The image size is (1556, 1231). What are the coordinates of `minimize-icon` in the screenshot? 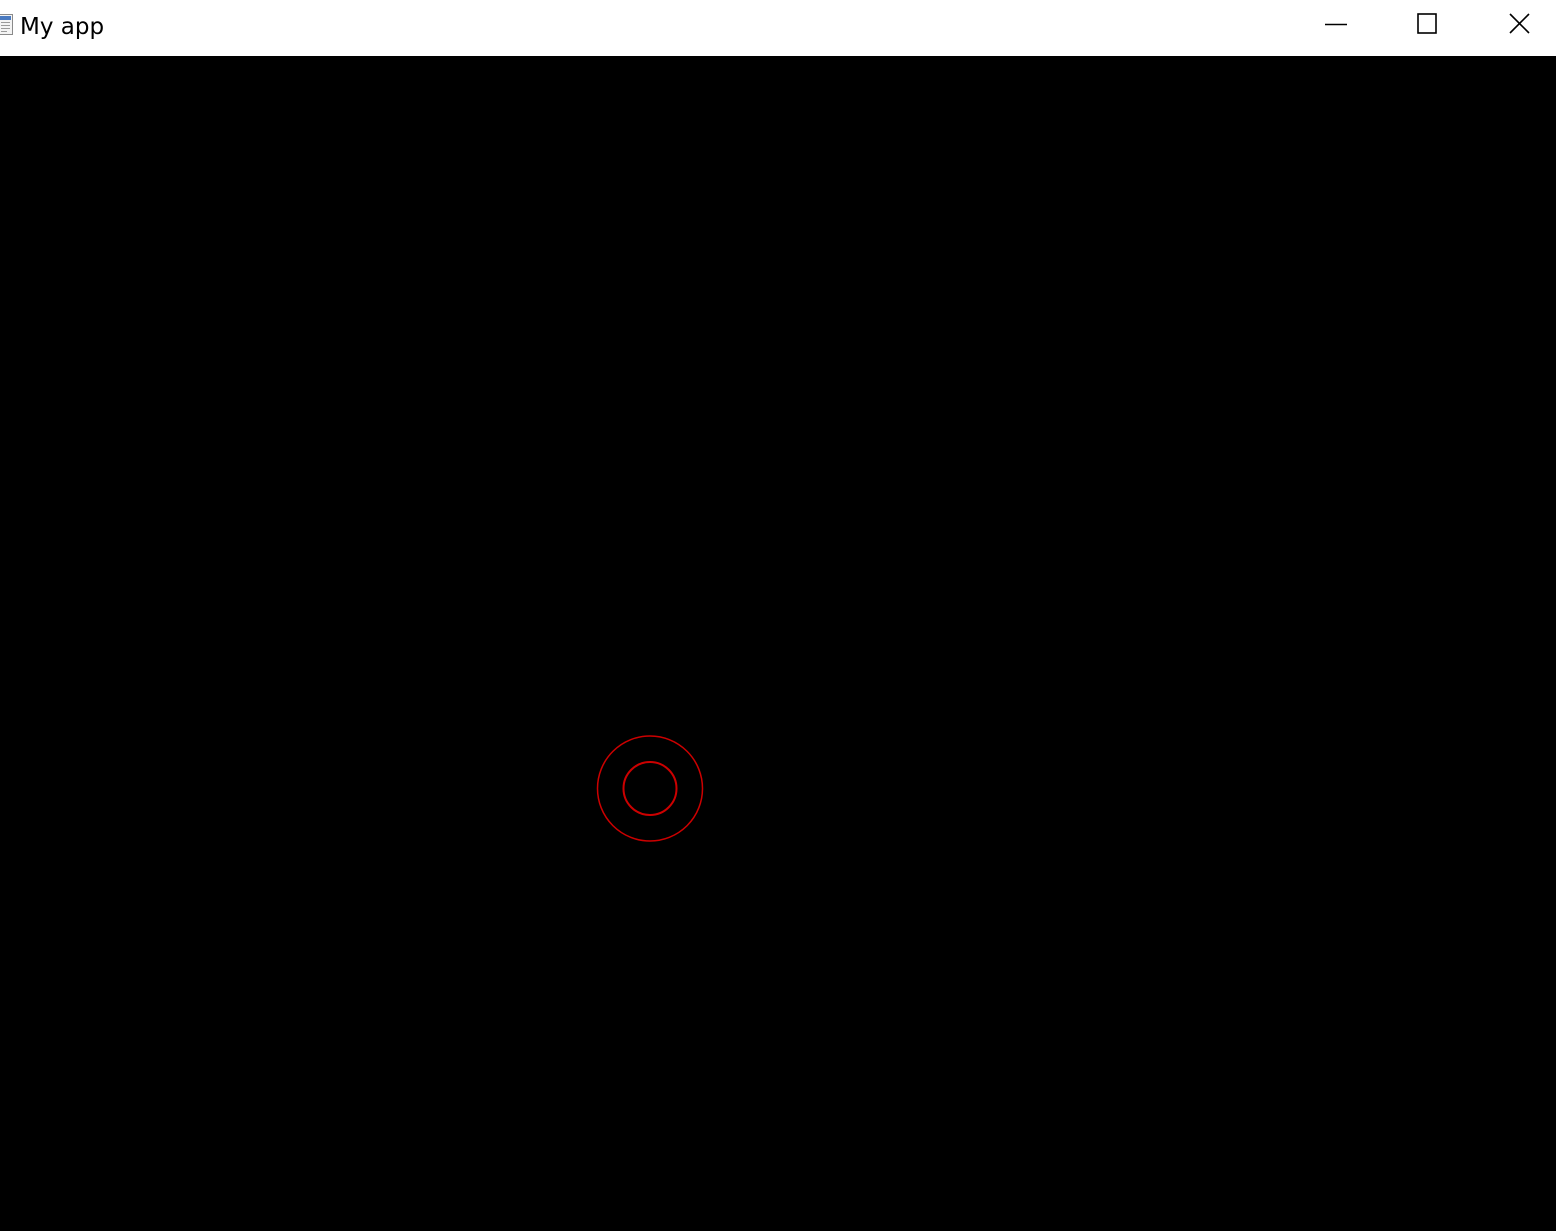 It's located at (1336, 24).